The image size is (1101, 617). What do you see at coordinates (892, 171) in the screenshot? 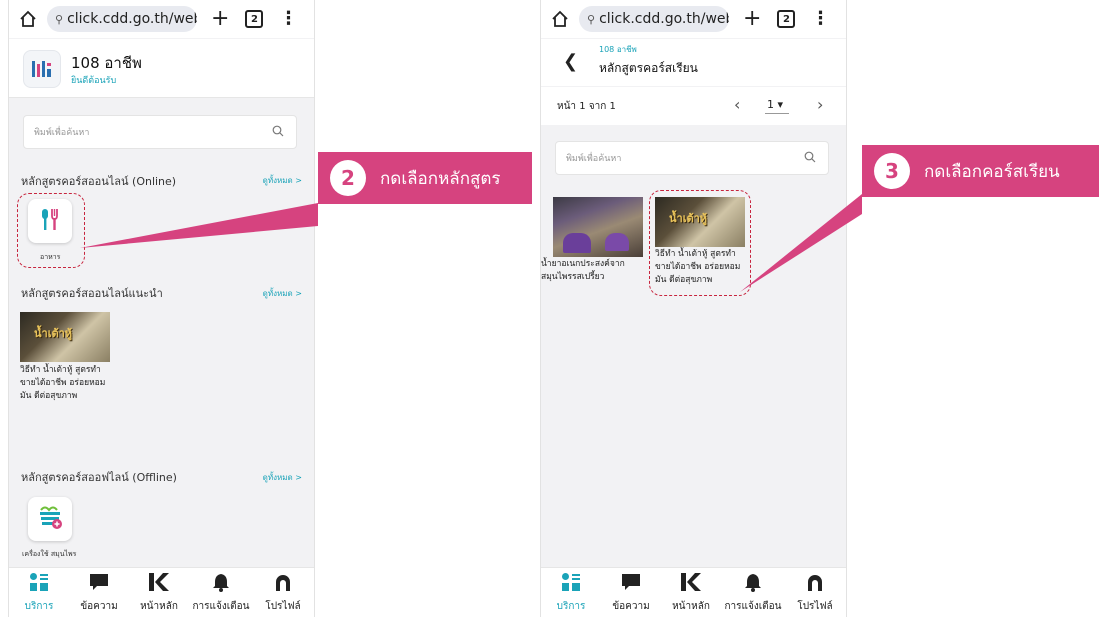
I see `step-number-badge: 3` at bounding box center [892, 171].